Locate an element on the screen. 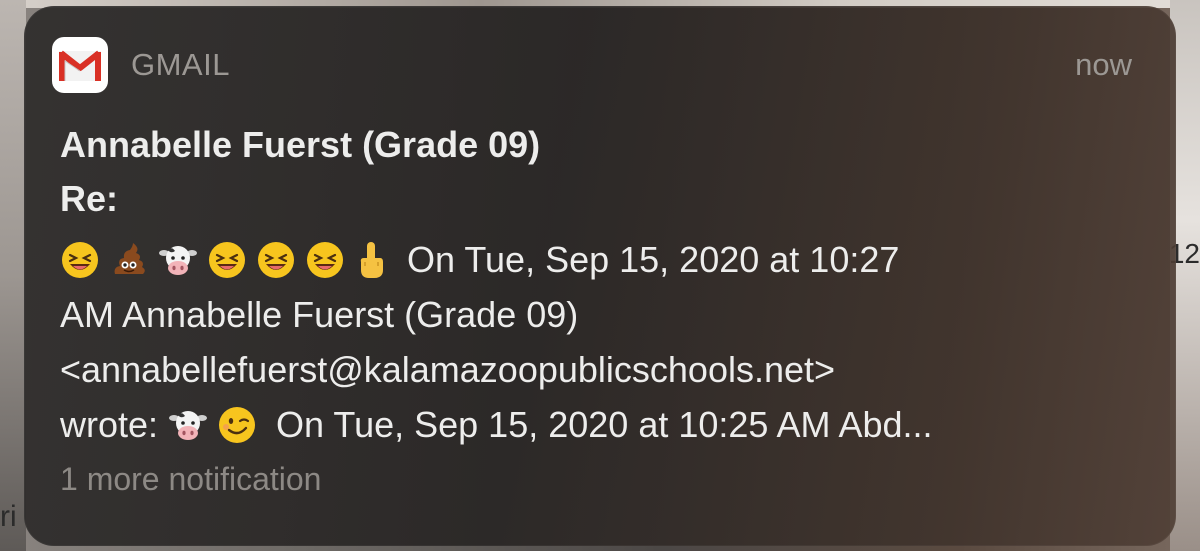 The image size is (1200, 551). preview-line-2: AM Annabelle Fuerst (Grade 09) is located at coordinates (319, 314).